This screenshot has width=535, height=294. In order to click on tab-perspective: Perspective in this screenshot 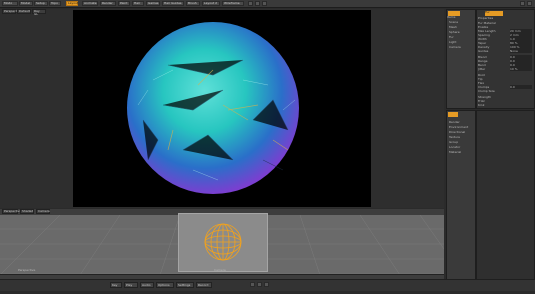, I will do `click(11, 11)`.